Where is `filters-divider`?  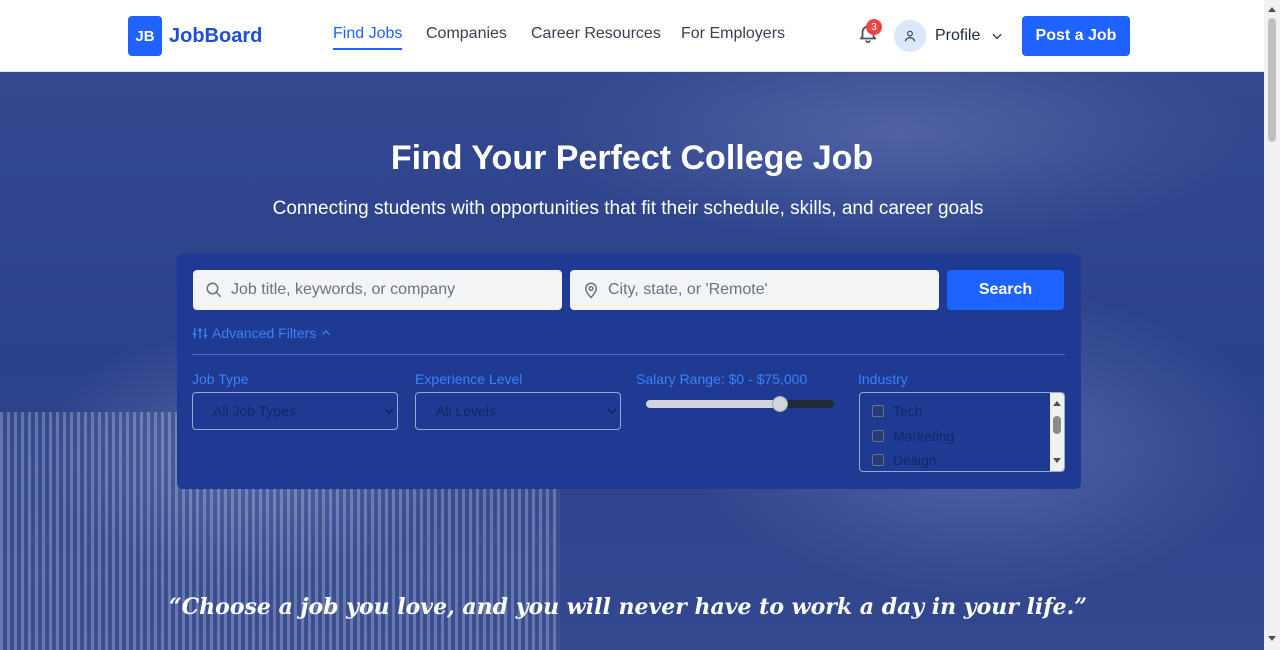 filters-divider is located at coordinates (628, 354).